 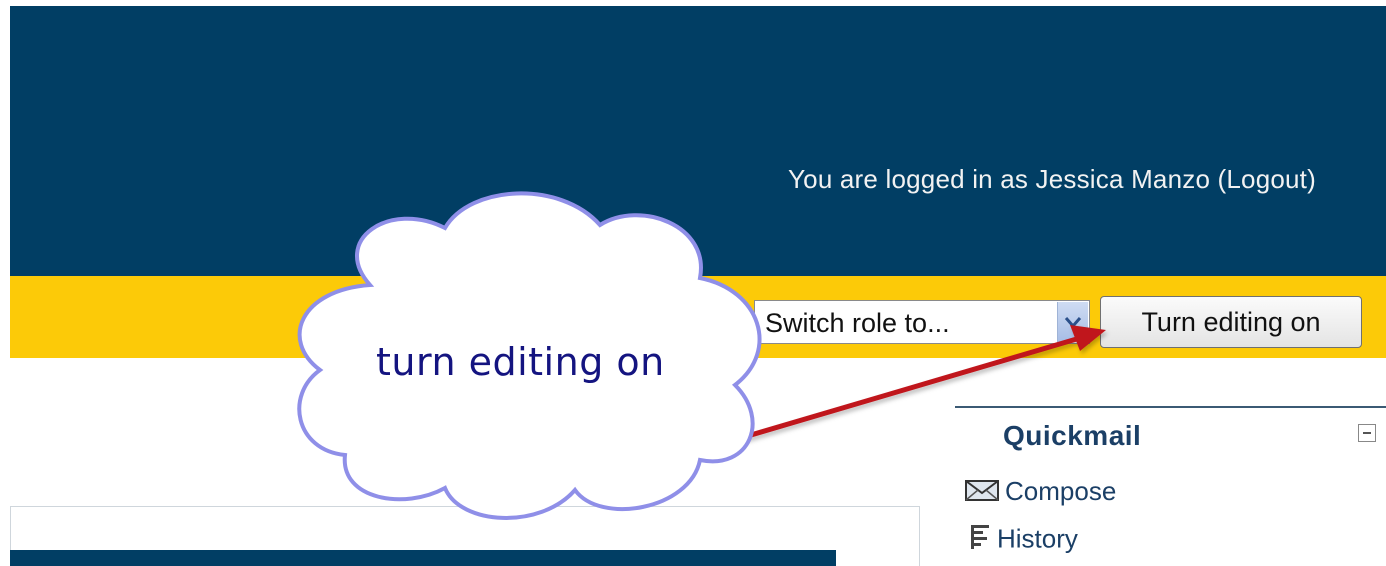 What do you see at coordinates (982, 493) in the screenshot?
I see `envelope-icon` at bounding box center [982, 493].